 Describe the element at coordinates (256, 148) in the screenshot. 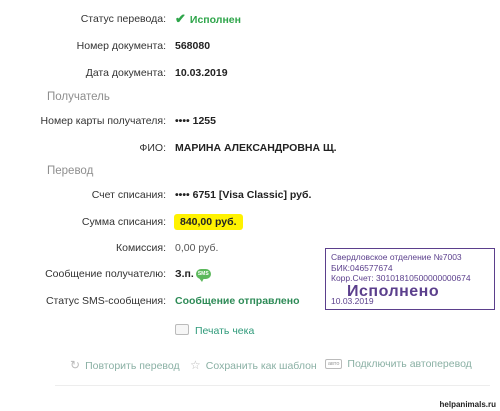

I see `name-value: МАРИНА АЛЕКСАНДРОВНА Щ.` at that location.